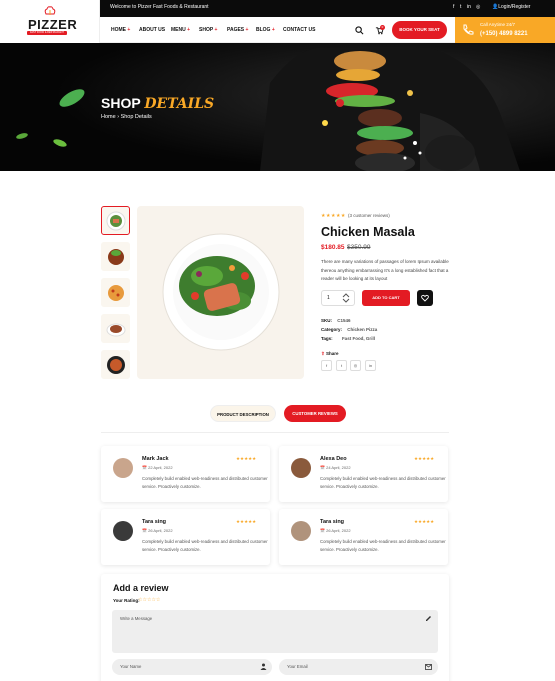 The height and width of the screenshot is (681, 555). What do you see at coordinates (460, 7) in the screenshot?
I see `twitter-icon: t` at bounding box center [460, 7].